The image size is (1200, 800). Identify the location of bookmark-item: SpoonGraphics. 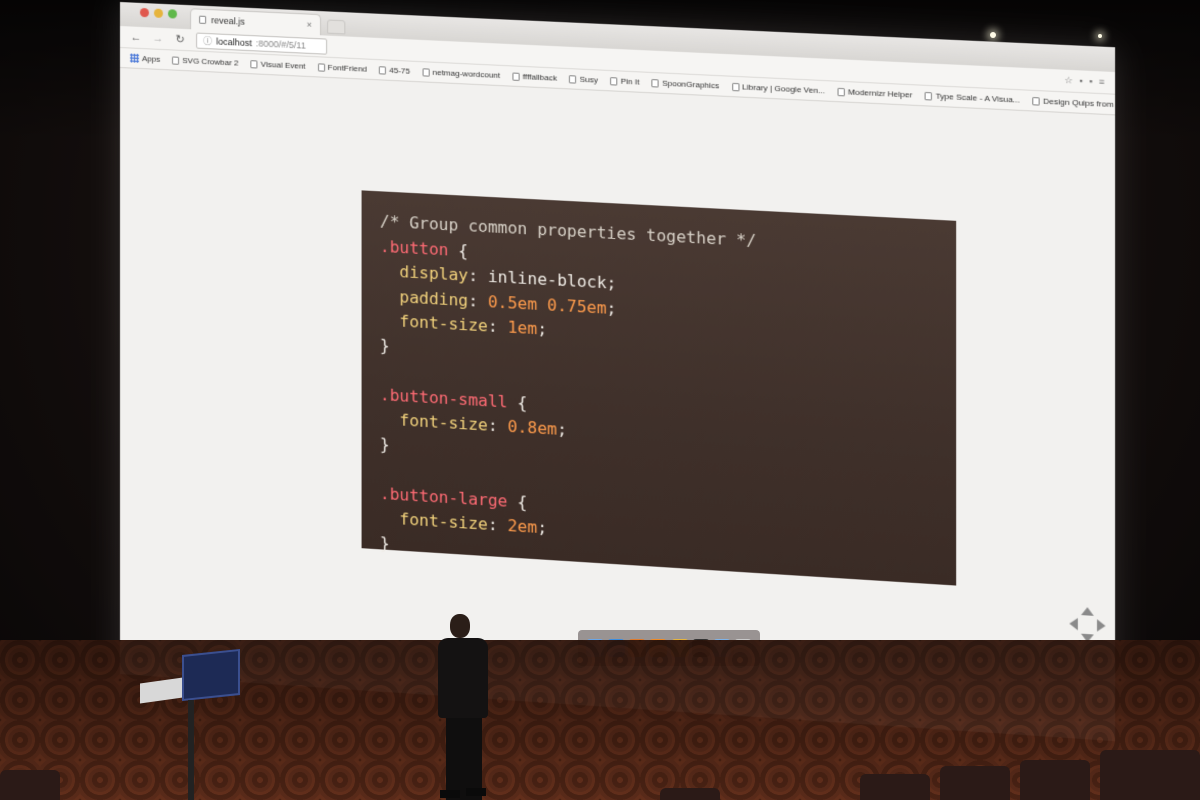
(685, 84).